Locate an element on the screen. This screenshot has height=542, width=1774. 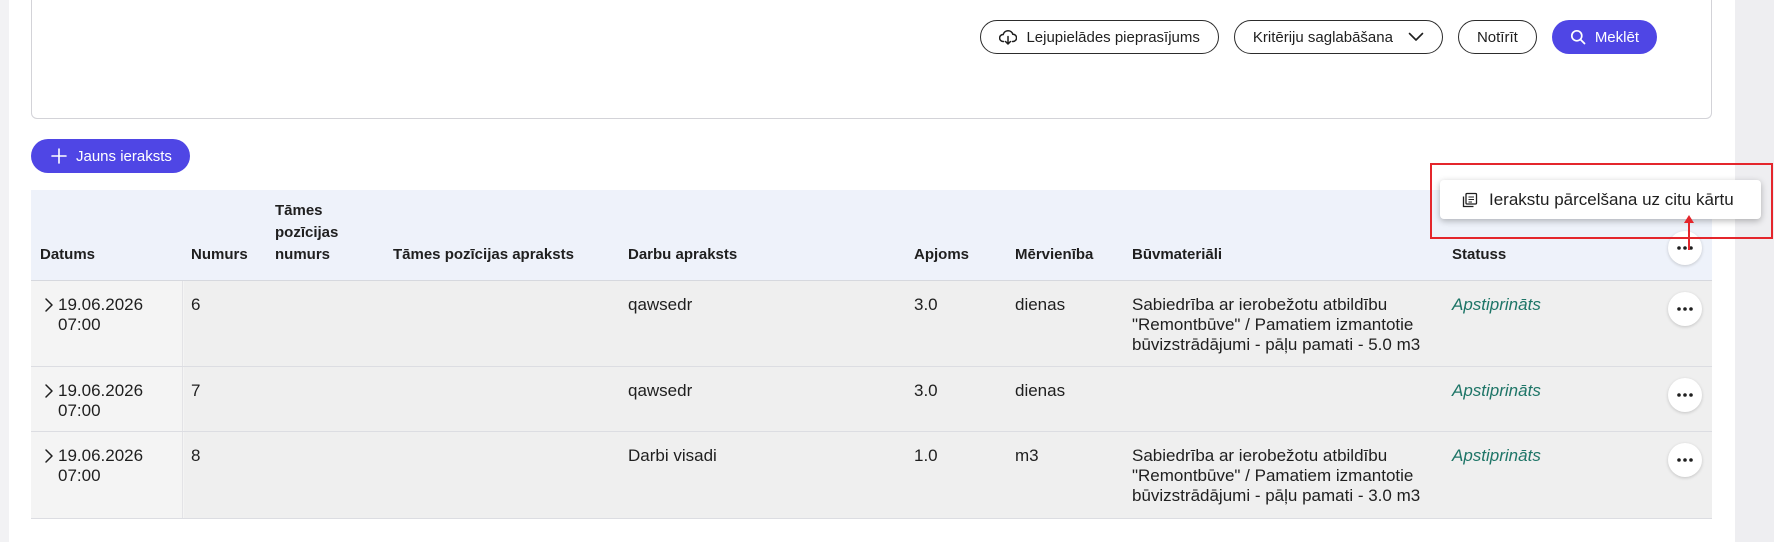
plus-icon is located at coordinates (59, 156).